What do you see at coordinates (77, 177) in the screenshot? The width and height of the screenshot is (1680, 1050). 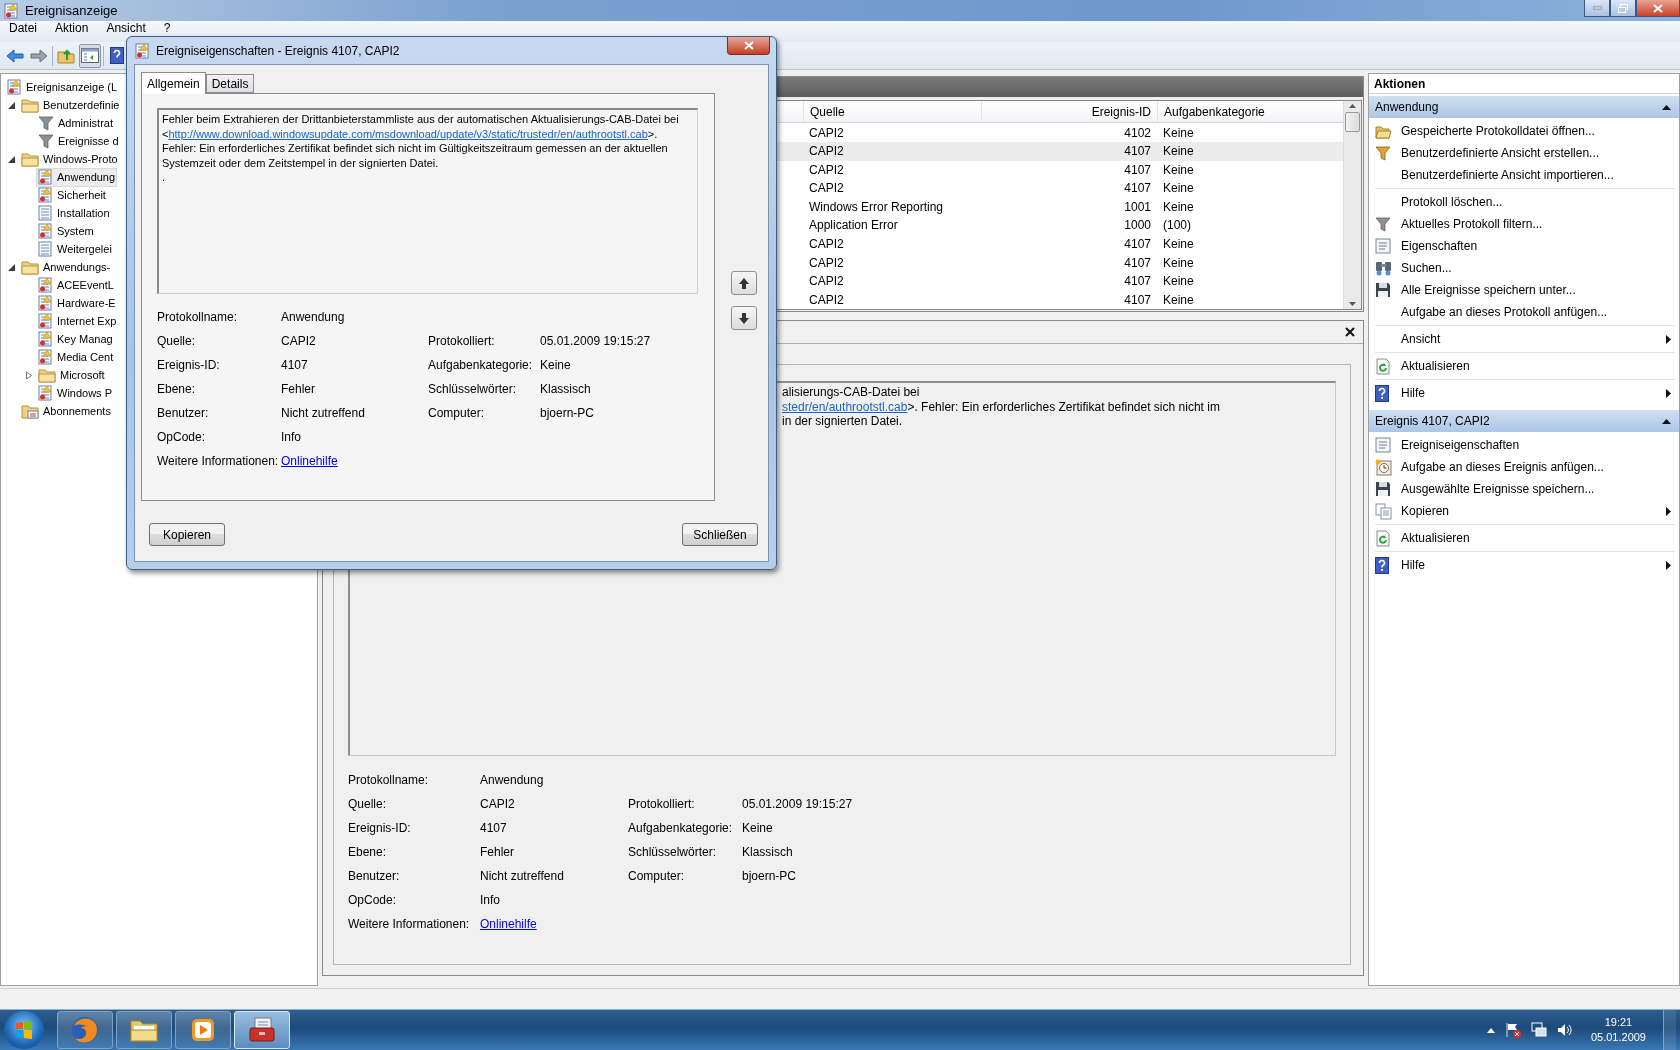 I see `tree-item: Anwendung` at bounding box center [77, 177].